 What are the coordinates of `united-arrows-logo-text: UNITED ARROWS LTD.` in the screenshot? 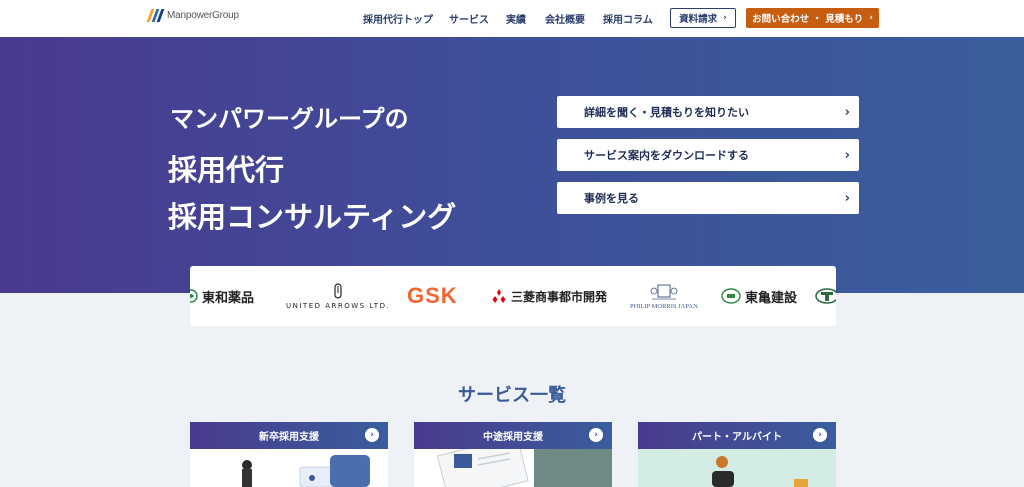 It's located at (338, 305).